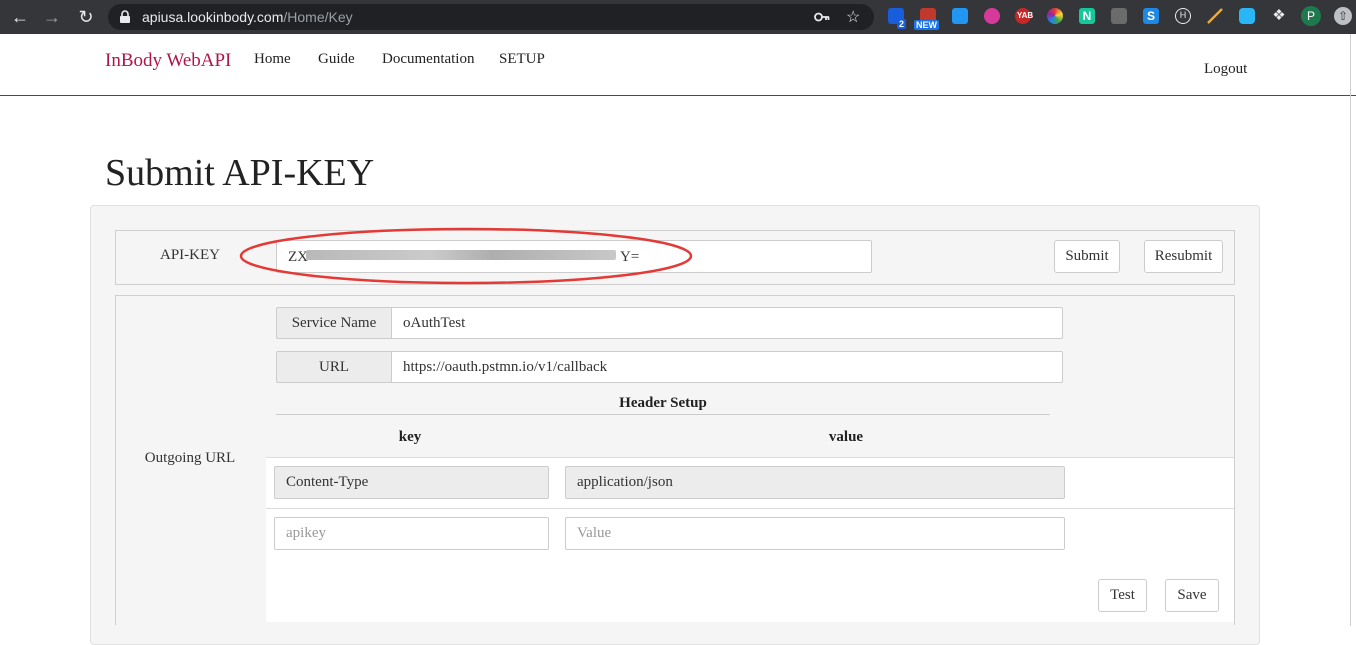 The width and height of the screenshot is (1356, 645). Describe the element at coordinates (1025, 15) in the screenshot. I see `yab-label: YAB` at that location.